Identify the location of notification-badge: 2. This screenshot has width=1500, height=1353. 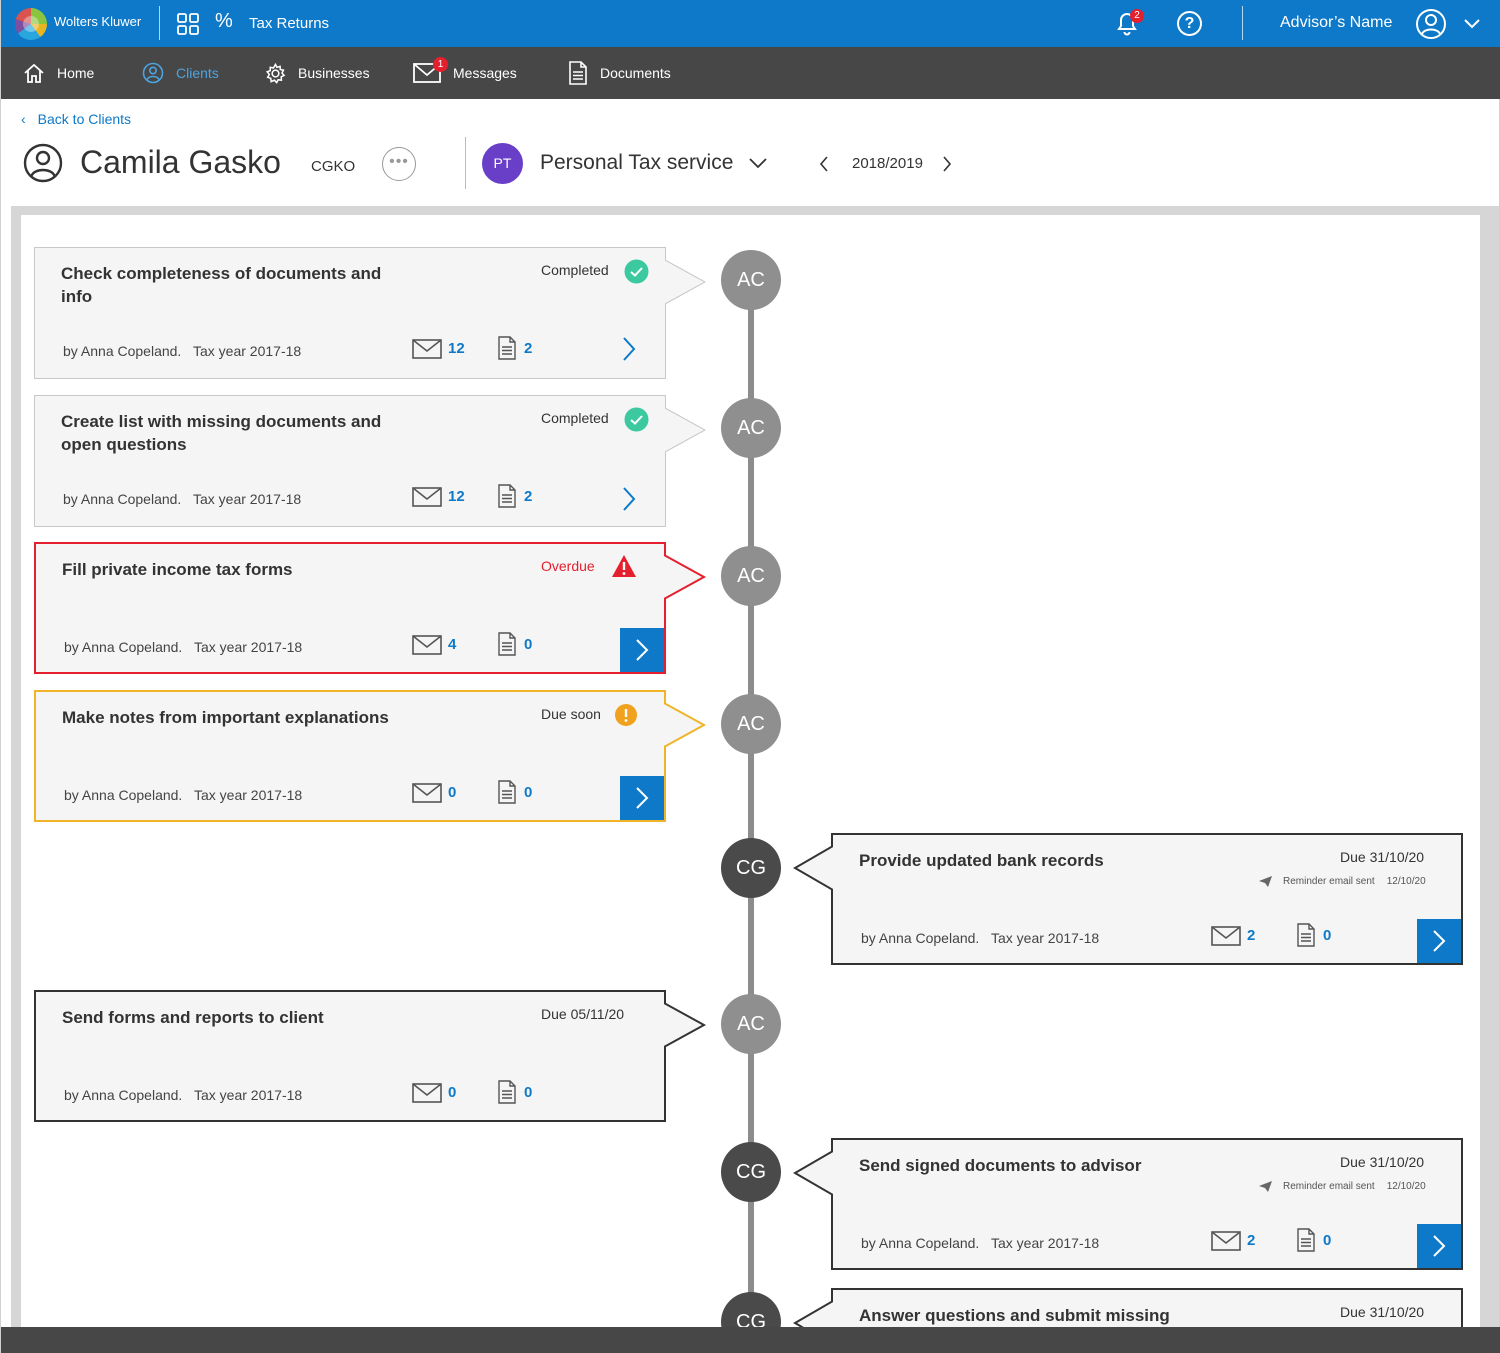
(1137, 16).